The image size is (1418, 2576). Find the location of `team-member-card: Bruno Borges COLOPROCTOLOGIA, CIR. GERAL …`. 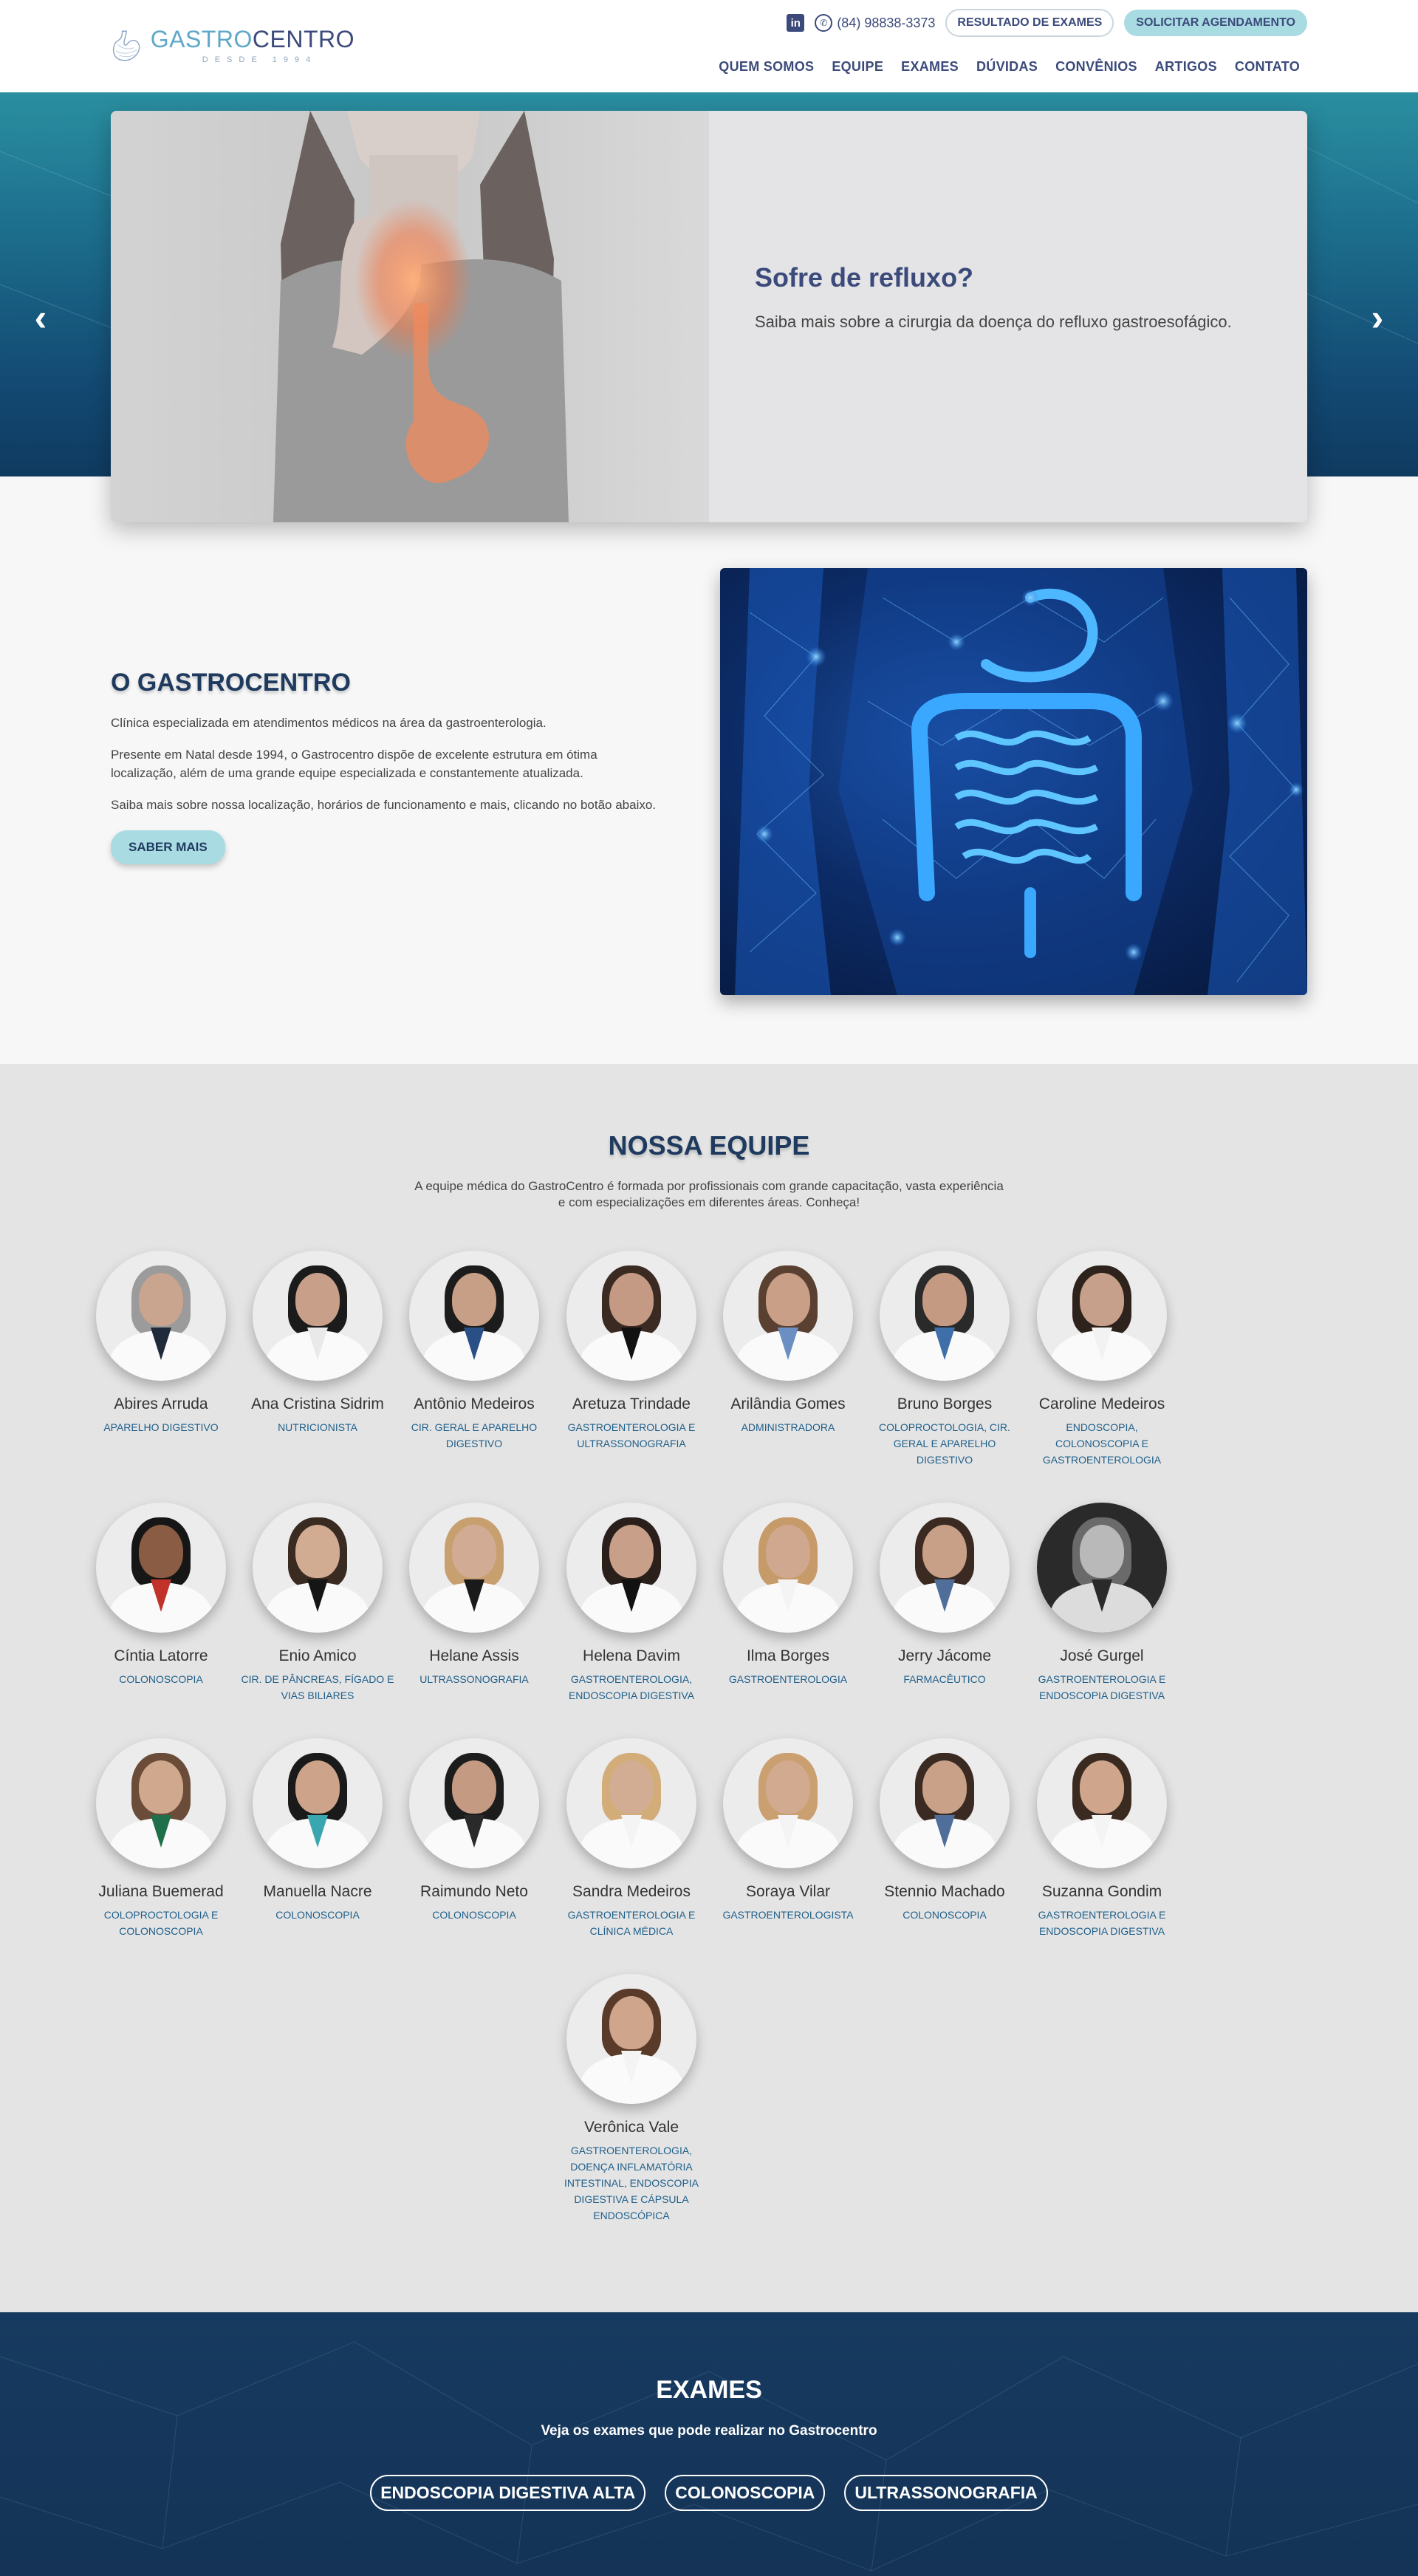

team-member-card: Bruno Borges COLOPROCTOLOGIA, CIR. GERAL … is located at coordinates (944, 1359).